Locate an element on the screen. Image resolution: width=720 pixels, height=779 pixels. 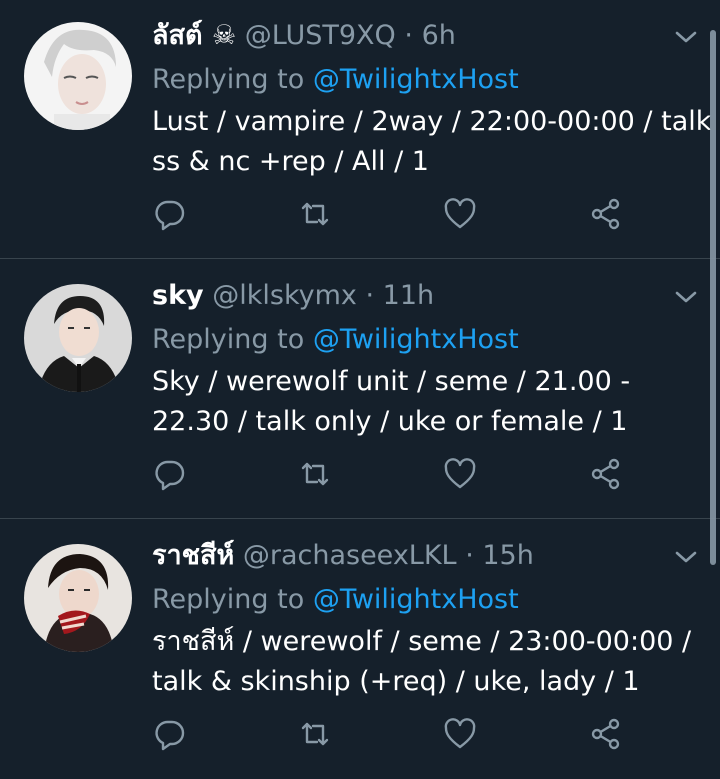
tweet-header: sky @lklskymx · 11h is located at coordinates (293, 296).